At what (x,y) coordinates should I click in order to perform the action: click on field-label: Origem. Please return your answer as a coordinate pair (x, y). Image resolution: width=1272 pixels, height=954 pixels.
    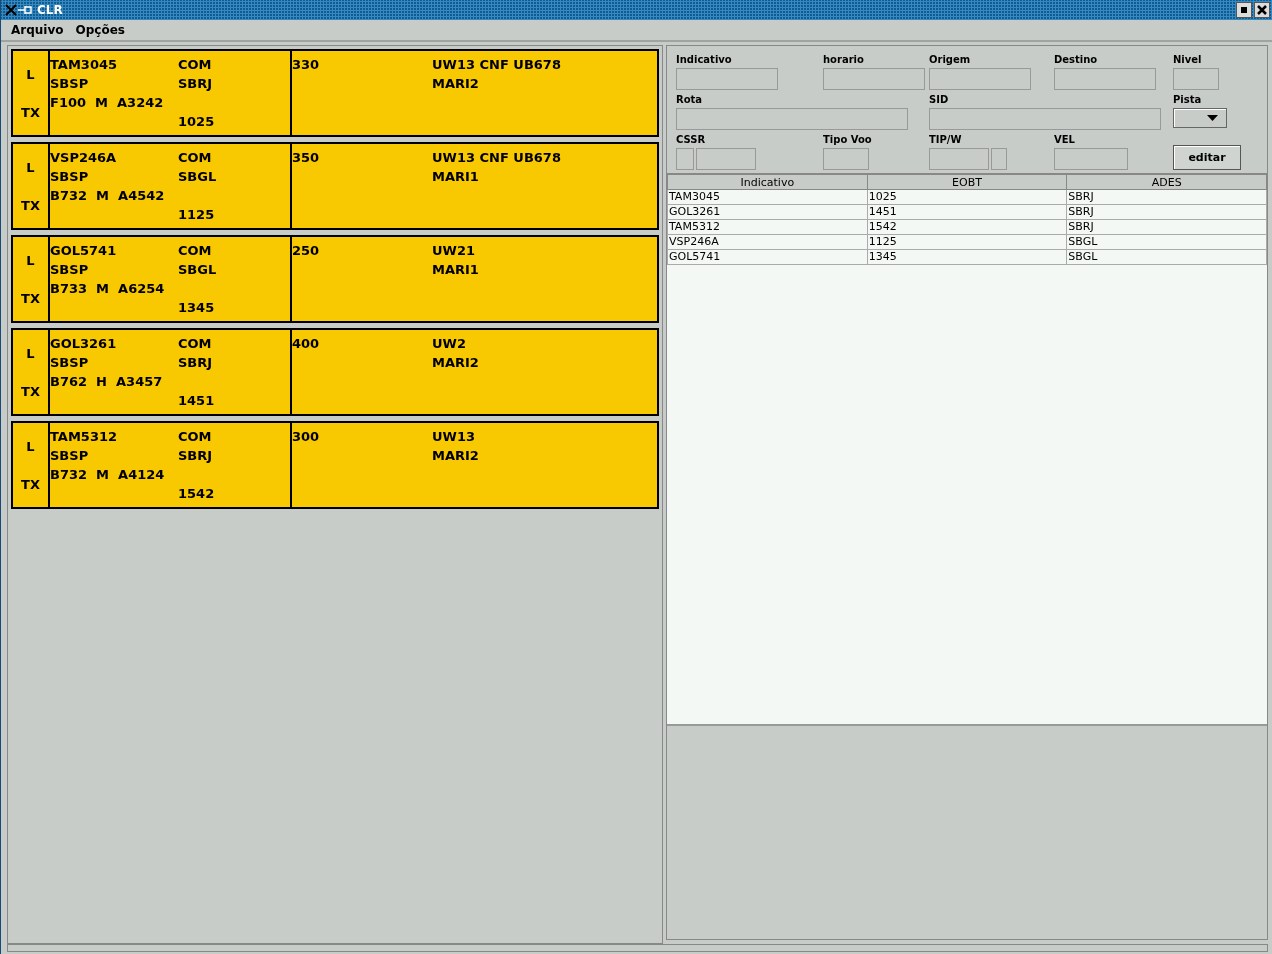
    Looking at the image, I should click on (950, 60).